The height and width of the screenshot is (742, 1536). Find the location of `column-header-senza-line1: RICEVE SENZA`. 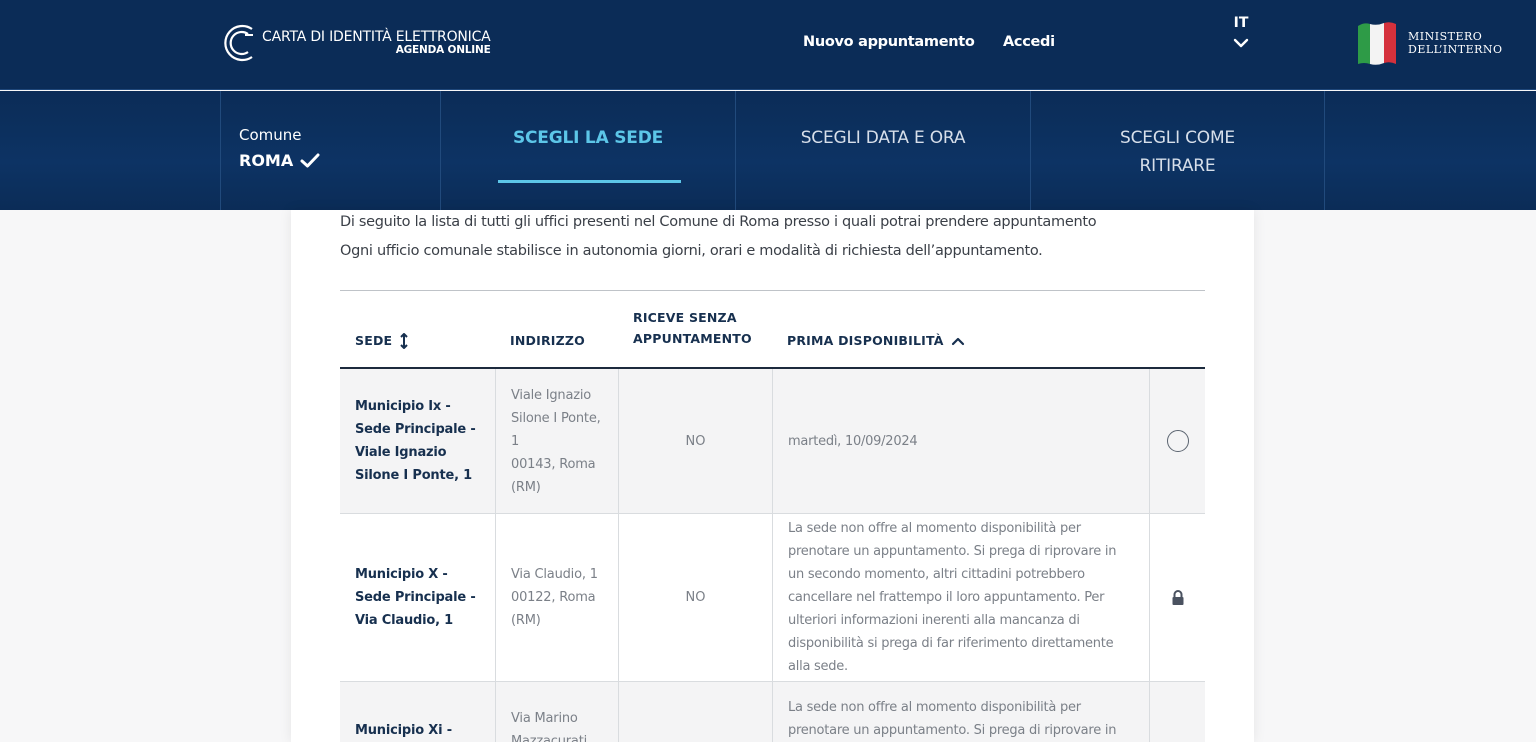

column-header-senza-line1: RICEVE SENZA is located at coordinates (685, 317).